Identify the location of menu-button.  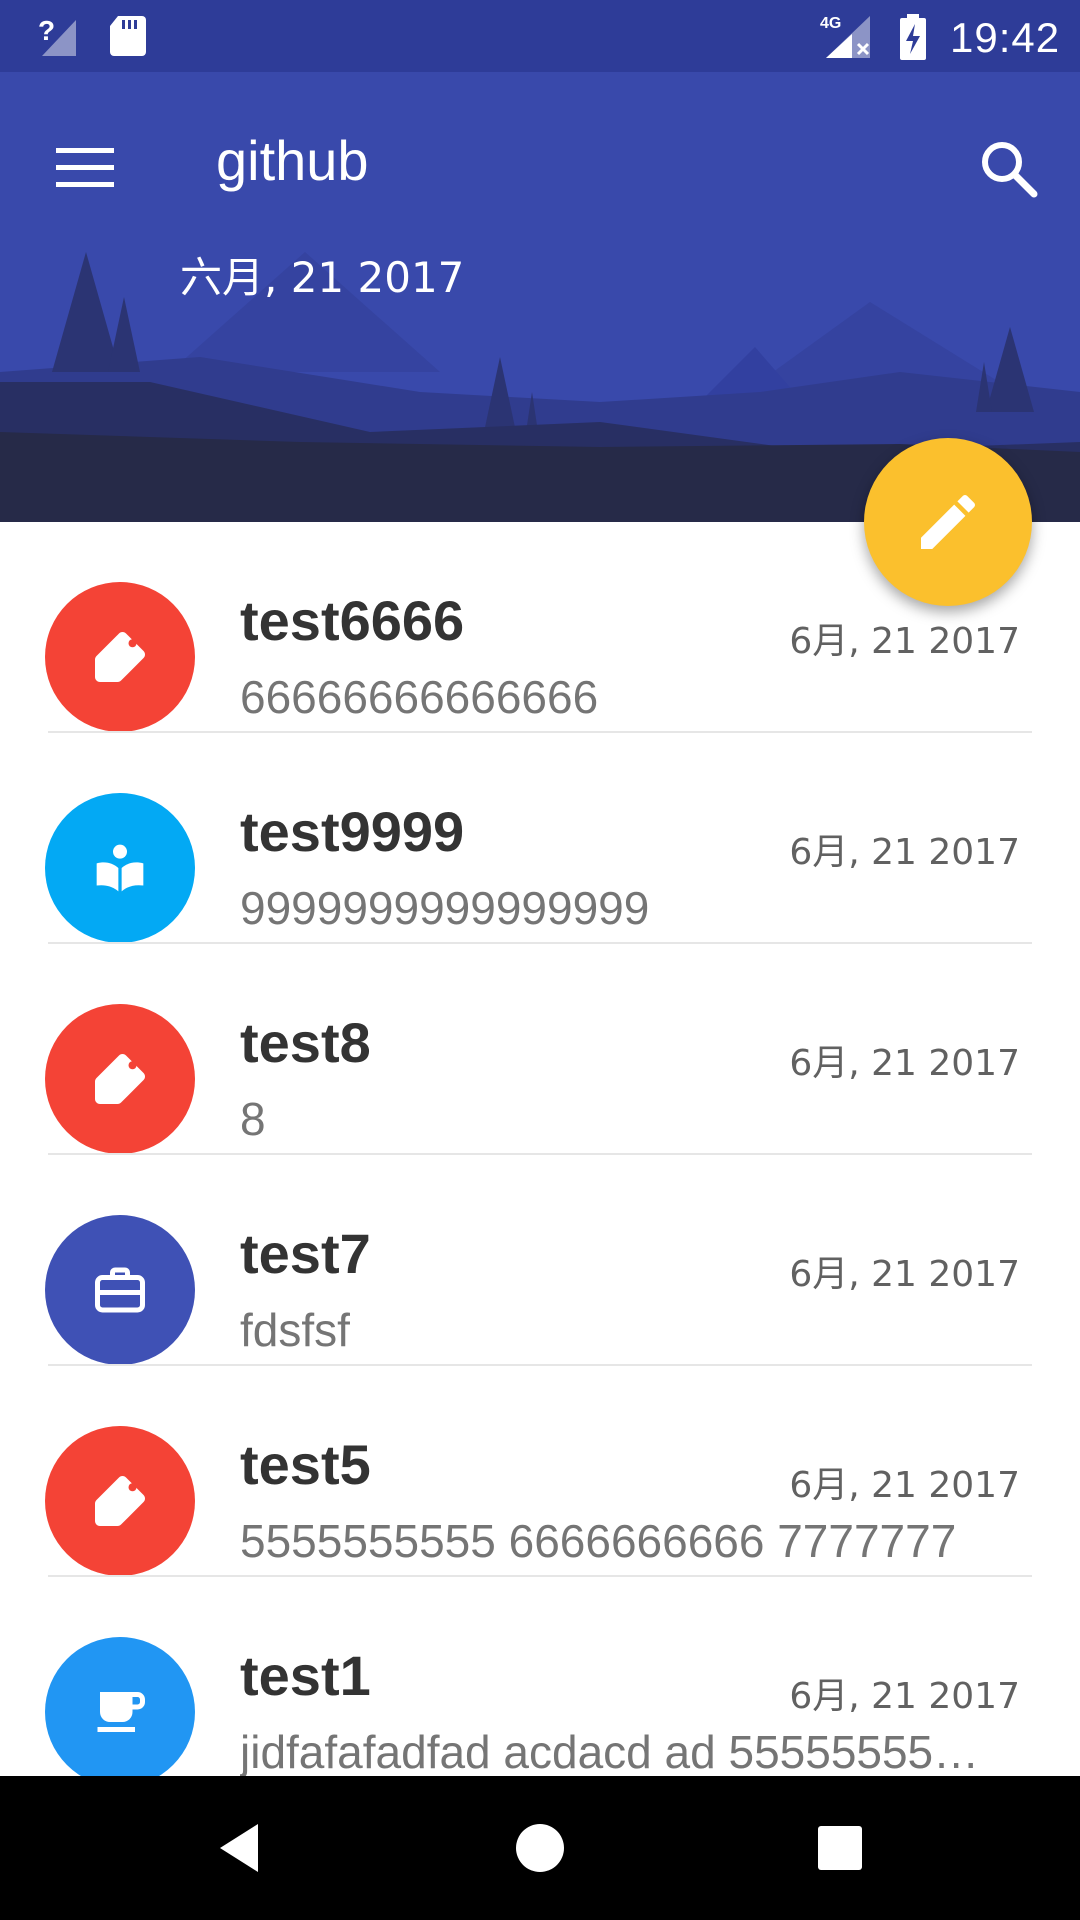
(85, 167).